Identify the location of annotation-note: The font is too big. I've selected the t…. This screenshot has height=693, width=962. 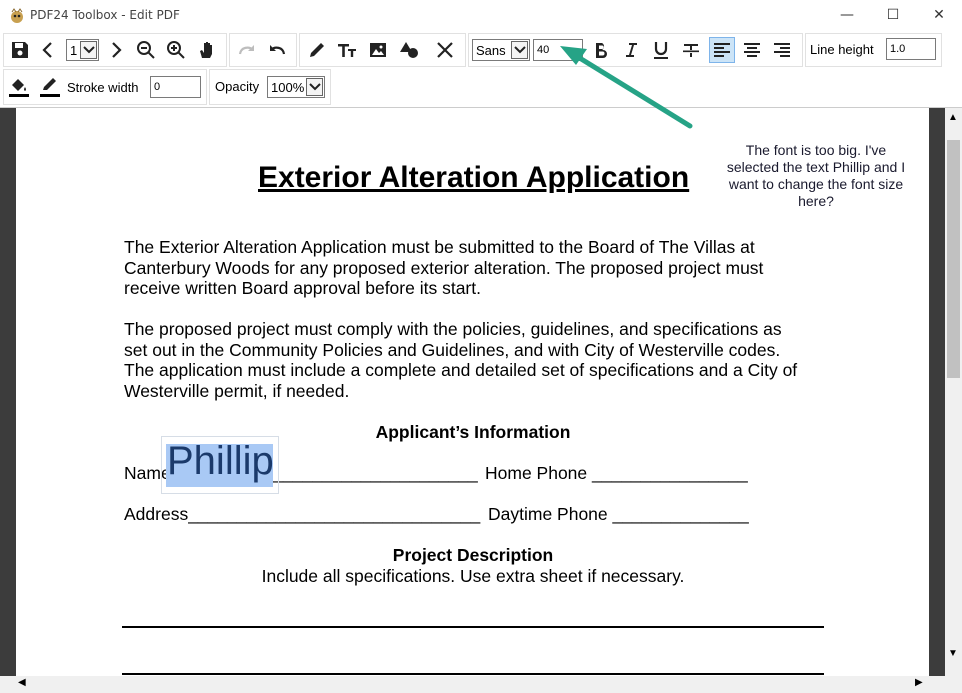
(816, 175).